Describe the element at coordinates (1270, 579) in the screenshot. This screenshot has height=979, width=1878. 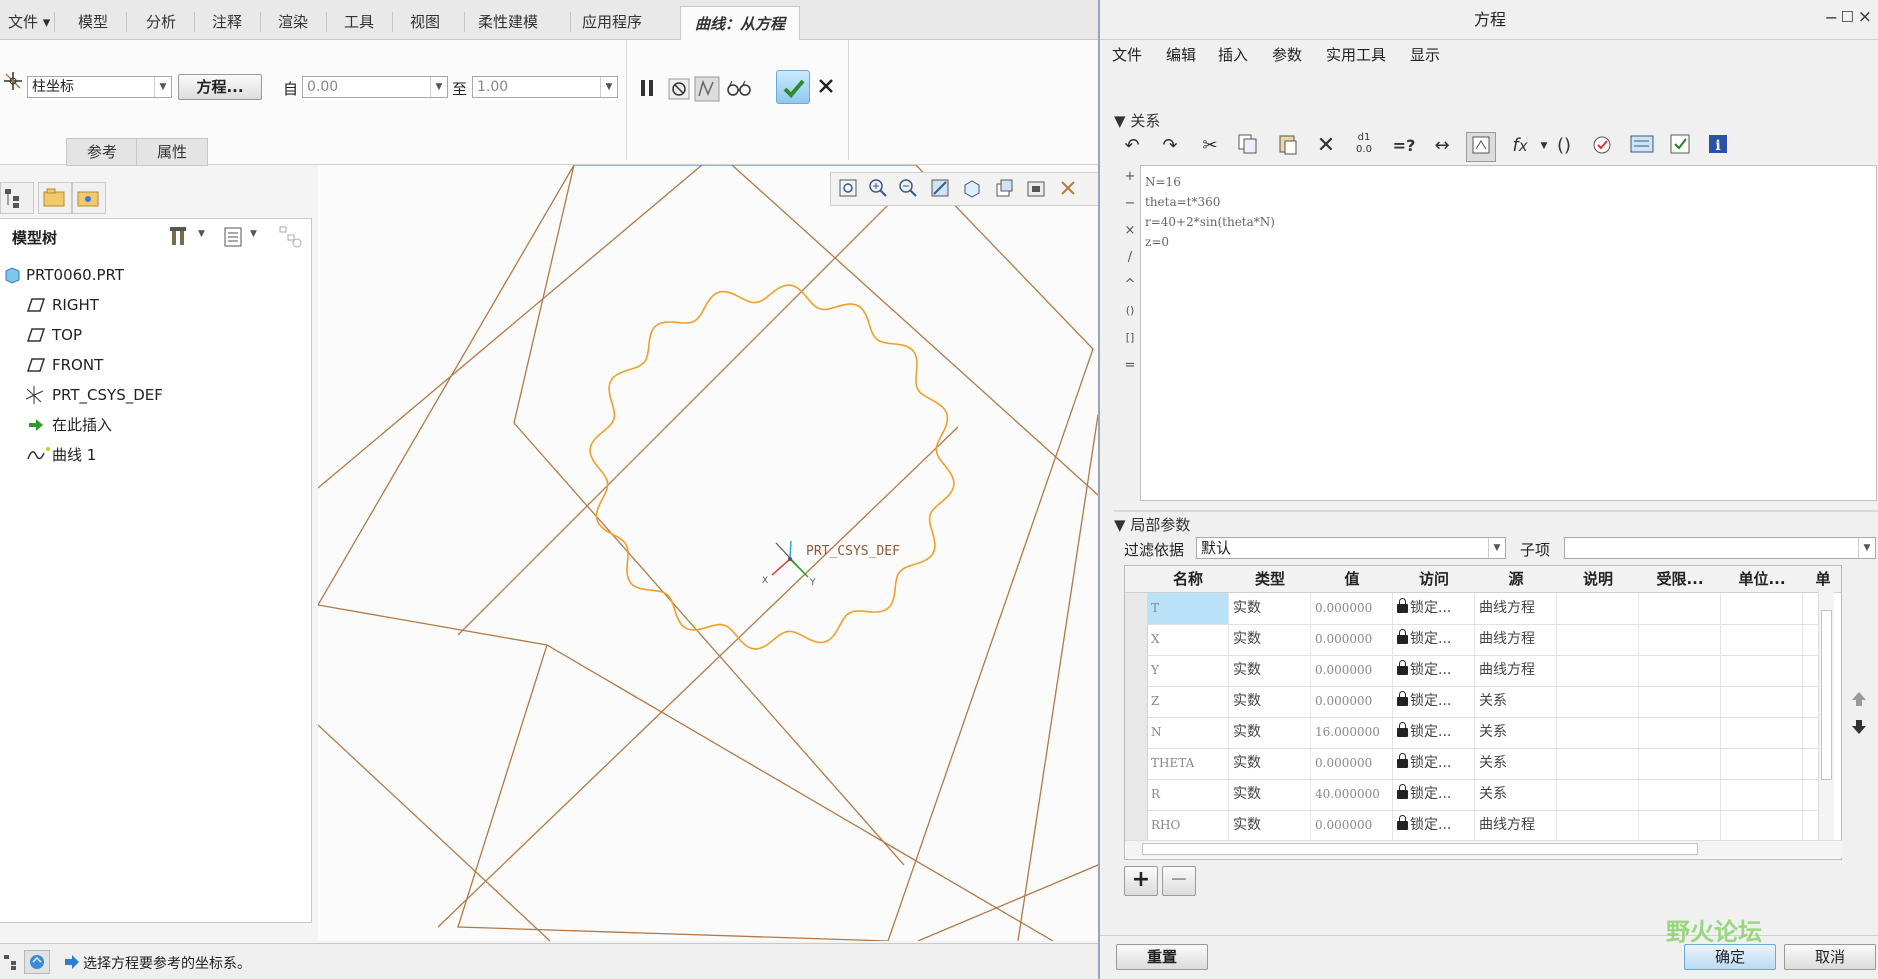
I see `column-header: 类型` at that location.